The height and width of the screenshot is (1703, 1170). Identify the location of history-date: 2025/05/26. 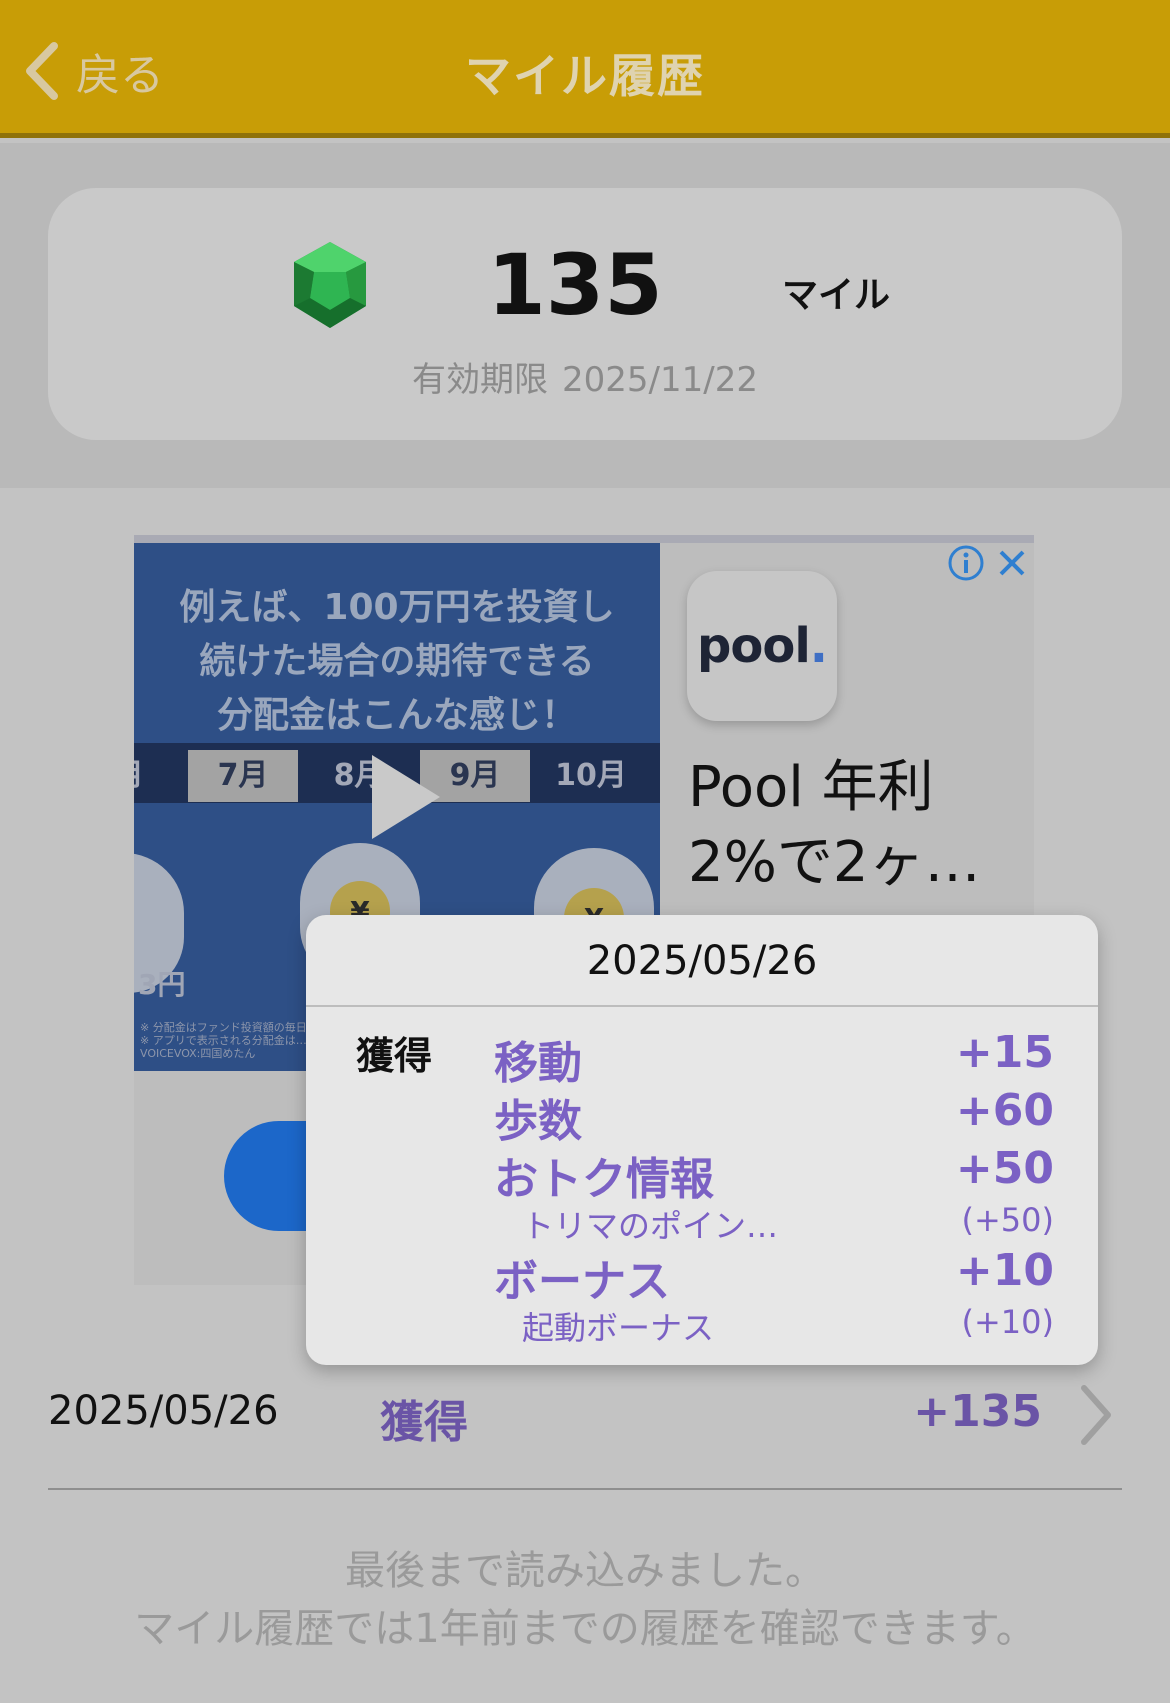
(163, 1411).